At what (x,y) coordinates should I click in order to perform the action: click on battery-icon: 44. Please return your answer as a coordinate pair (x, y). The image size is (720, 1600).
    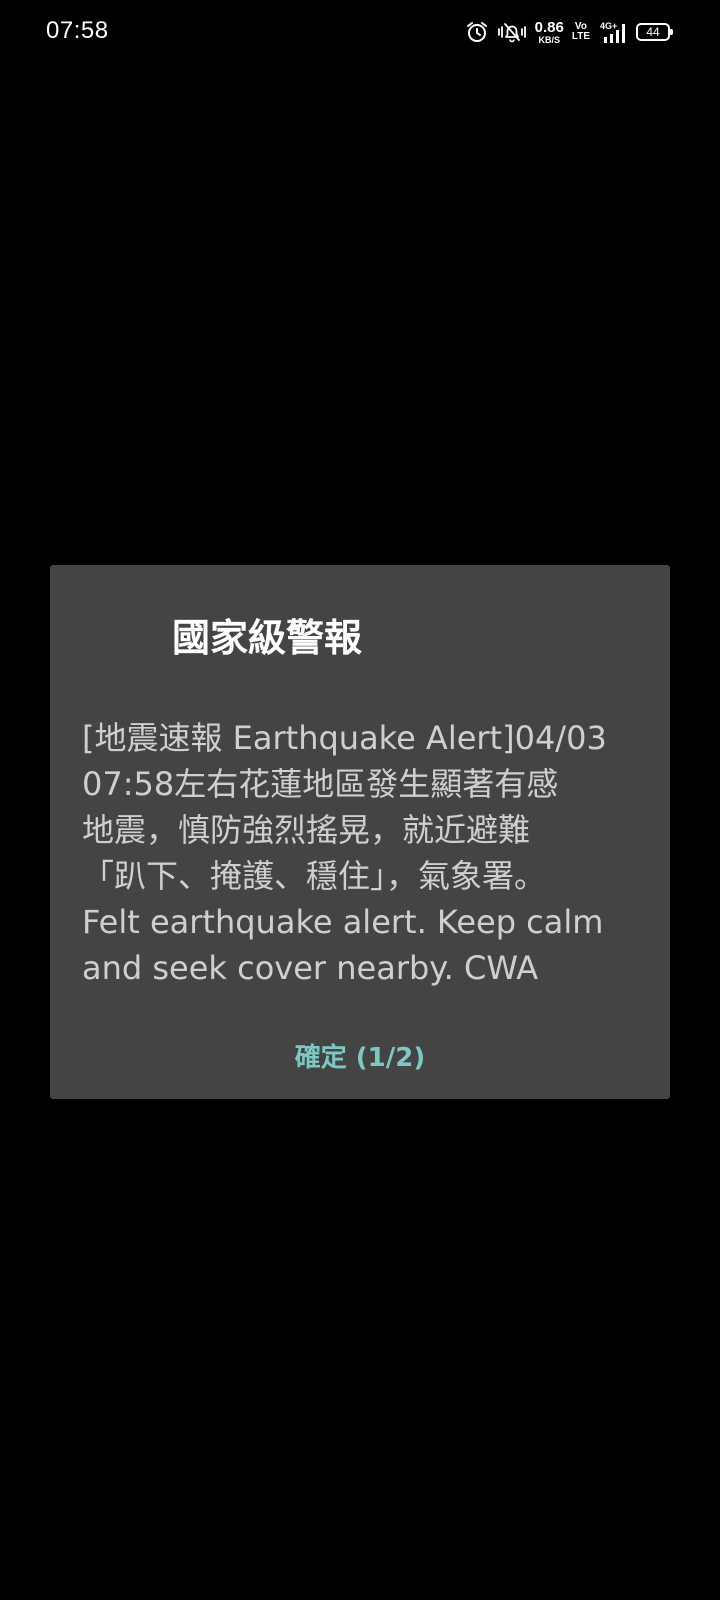
    Looking at the image, I should click on (654, 32).